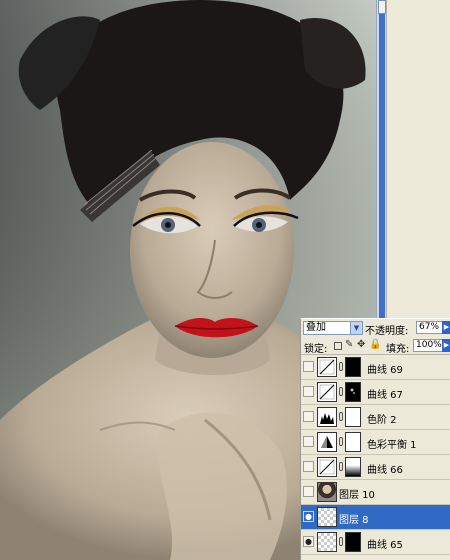 This screenshot has width=450, height=560. Describe the element at coordinates (356, 328) in the screenshot. I see `chevron-down-icon: ▼` at that location.